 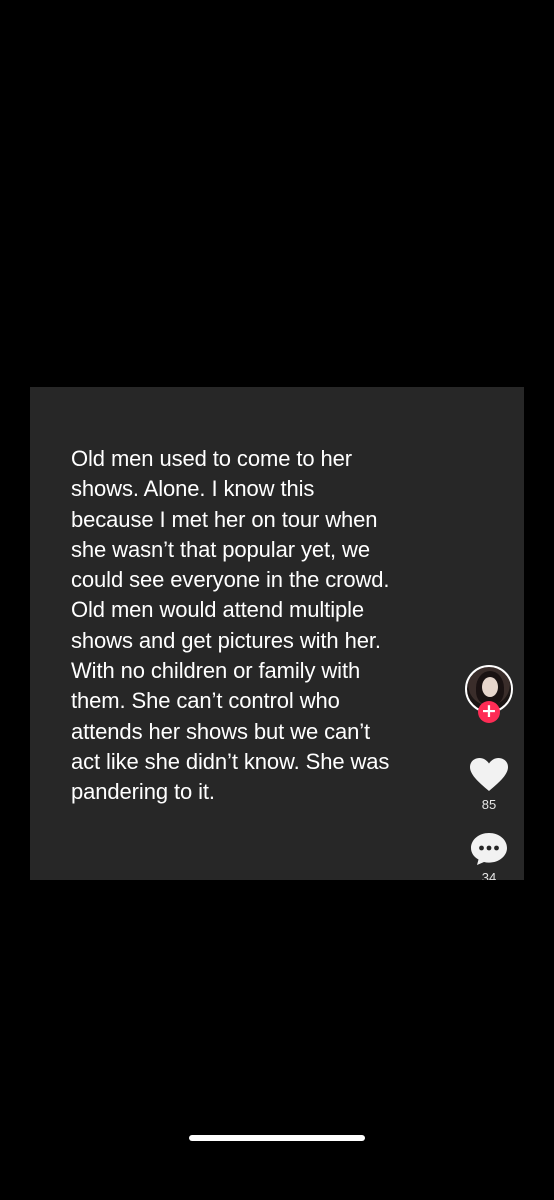 I want to click on comment-button: 34, so click(x=489, y=856).